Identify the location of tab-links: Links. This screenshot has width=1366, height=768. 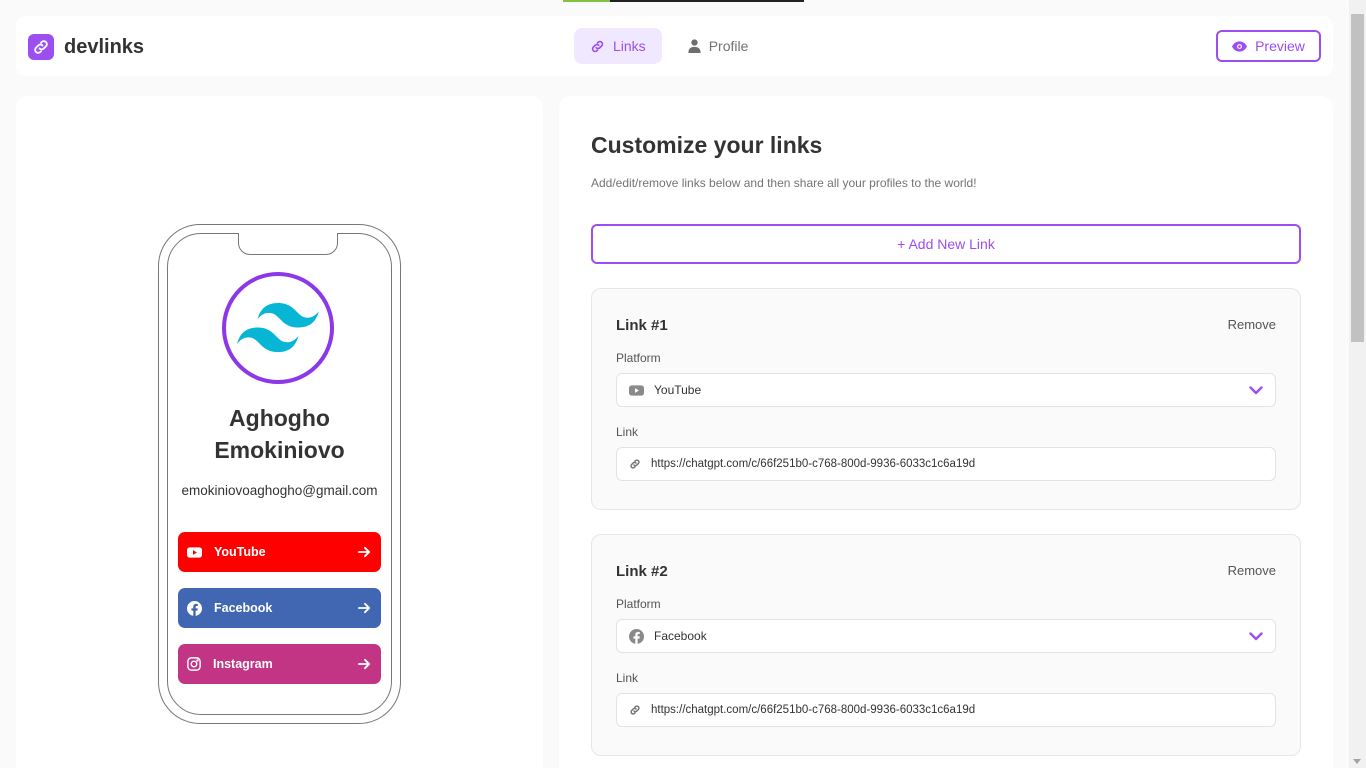
(618, 46).